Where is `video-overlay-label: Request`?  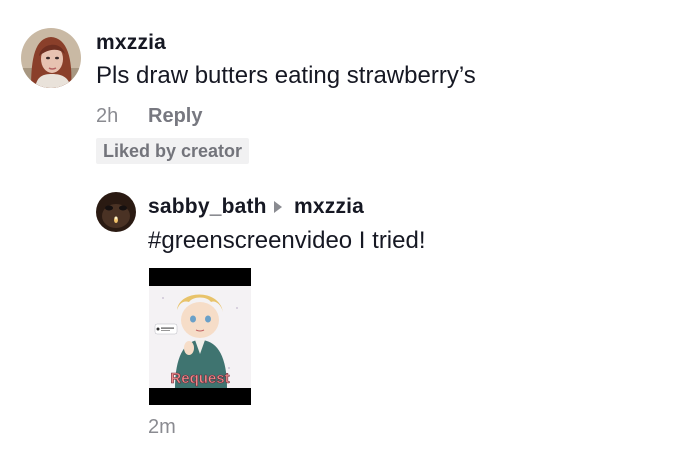
video-overlay-label: Request is located at coordinates (199, 378).